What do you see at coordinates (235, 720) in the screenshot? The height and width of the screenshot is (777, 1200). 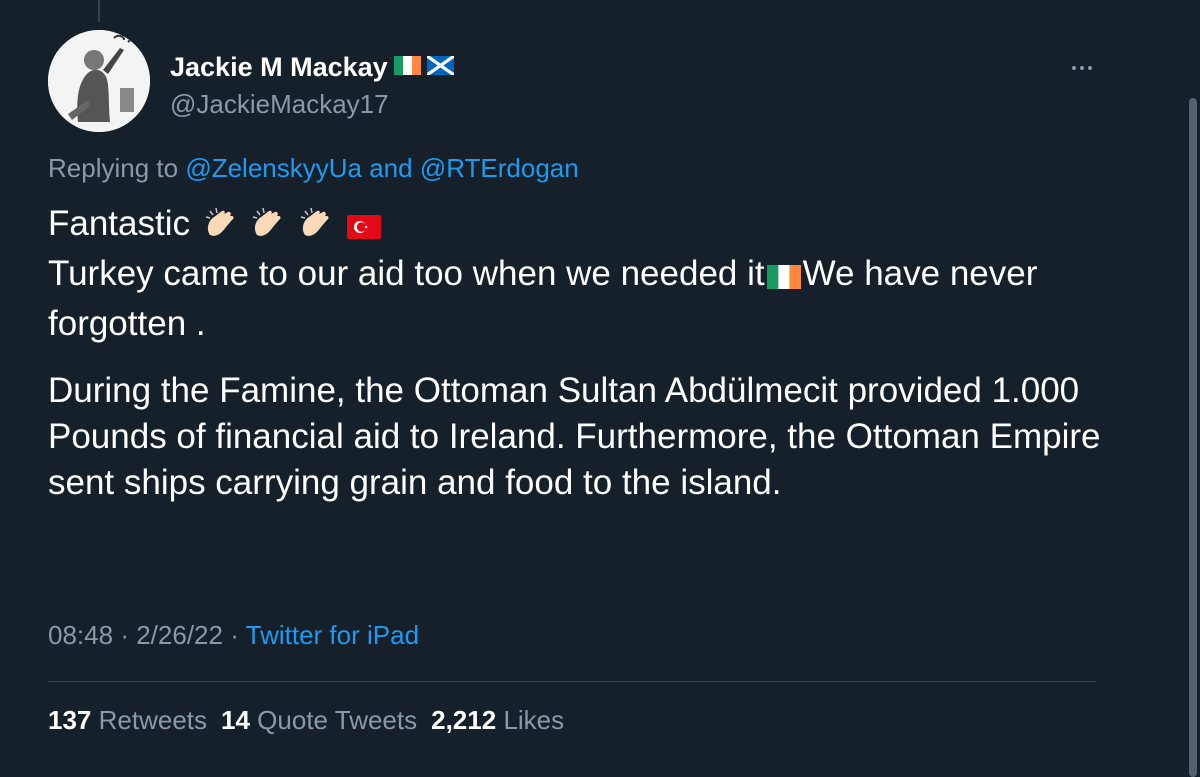 I see `quote-tweets-count: 14` at bounding box center [235, 720].